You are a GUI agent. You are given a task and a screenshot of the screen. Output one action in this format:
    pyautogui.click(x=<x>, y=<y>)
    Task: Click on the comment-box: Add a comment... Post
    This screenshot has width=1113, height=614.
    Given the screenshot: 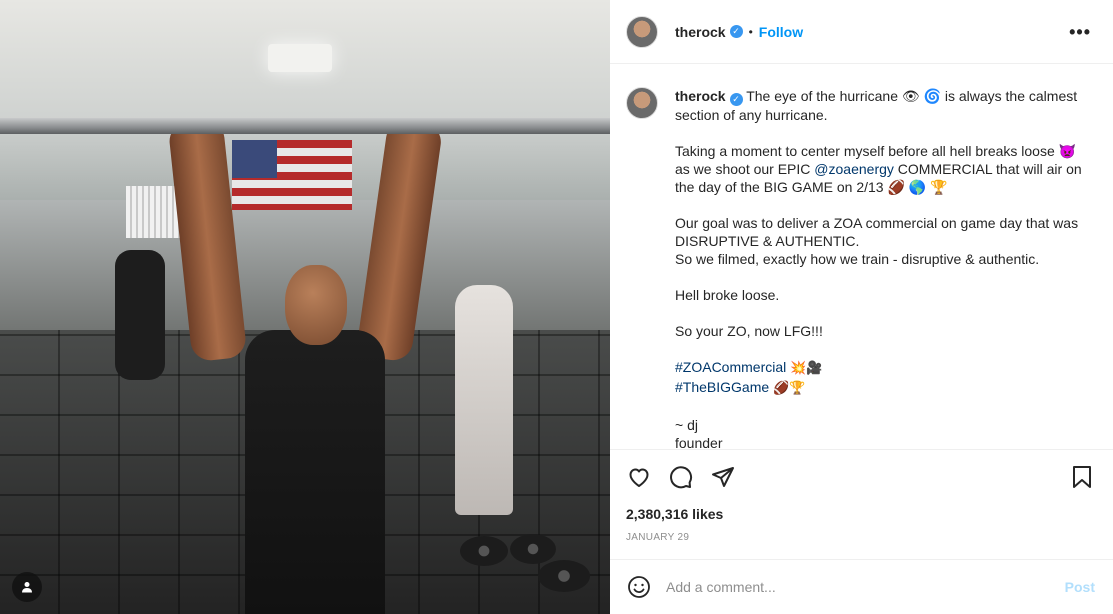 What is the action you would take?
    pyautogui.click(x=861, y=586)
    